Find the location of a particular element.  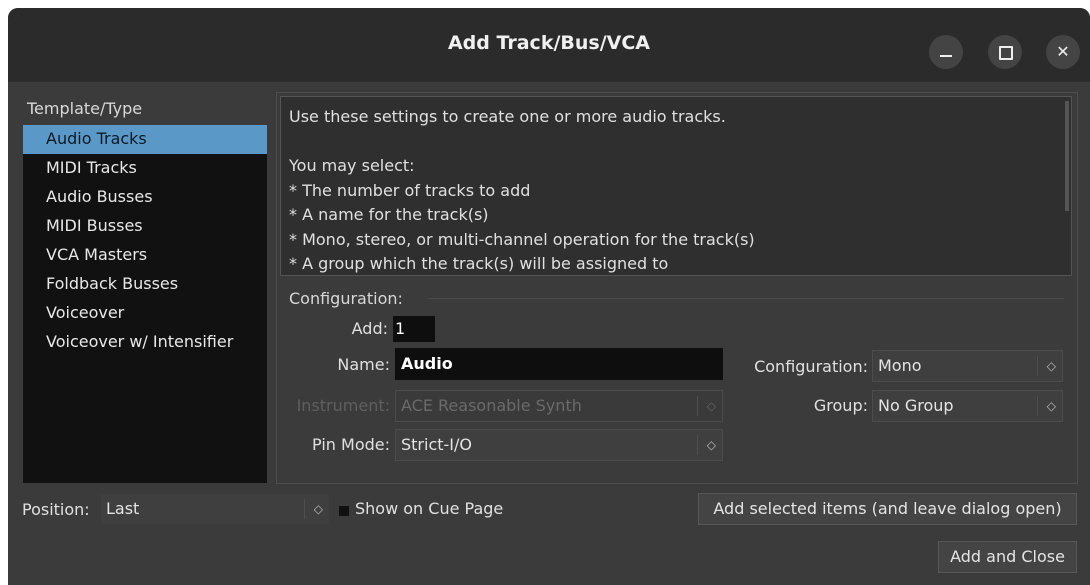

dialog-title: Add Track/Bus/VCA is located at coordinates (549, 43).